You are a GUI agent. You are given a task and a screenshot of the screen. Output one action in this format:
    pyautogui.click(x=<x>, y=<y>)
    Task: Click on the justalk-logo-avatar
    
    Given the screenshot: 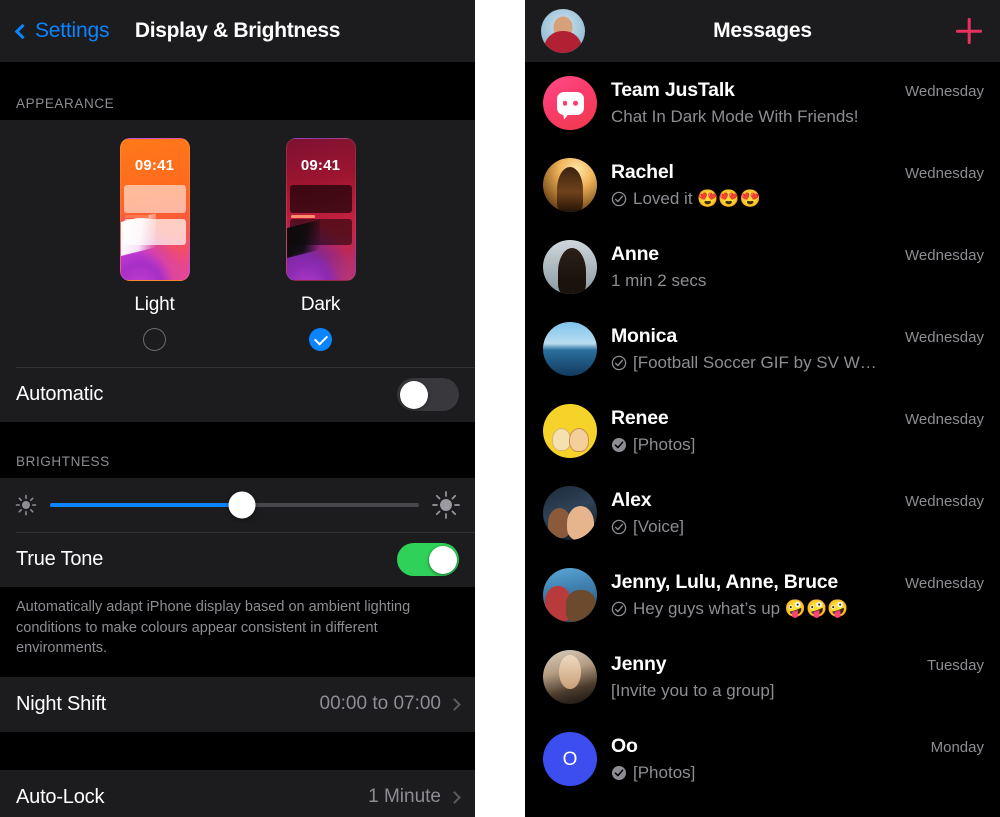 What is the action you would take?
    pyautogui.click(x=570, y=103)
    